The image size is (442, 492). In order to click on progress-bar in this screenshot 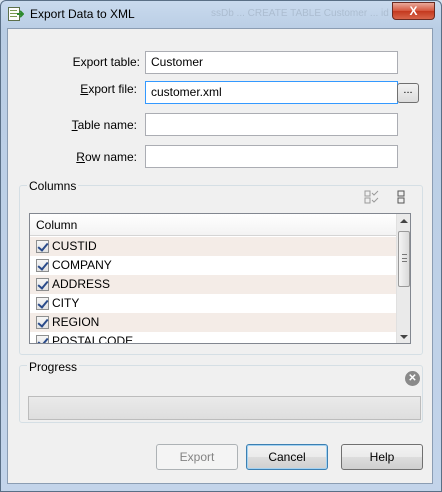, I will do `click(224, 408)`.